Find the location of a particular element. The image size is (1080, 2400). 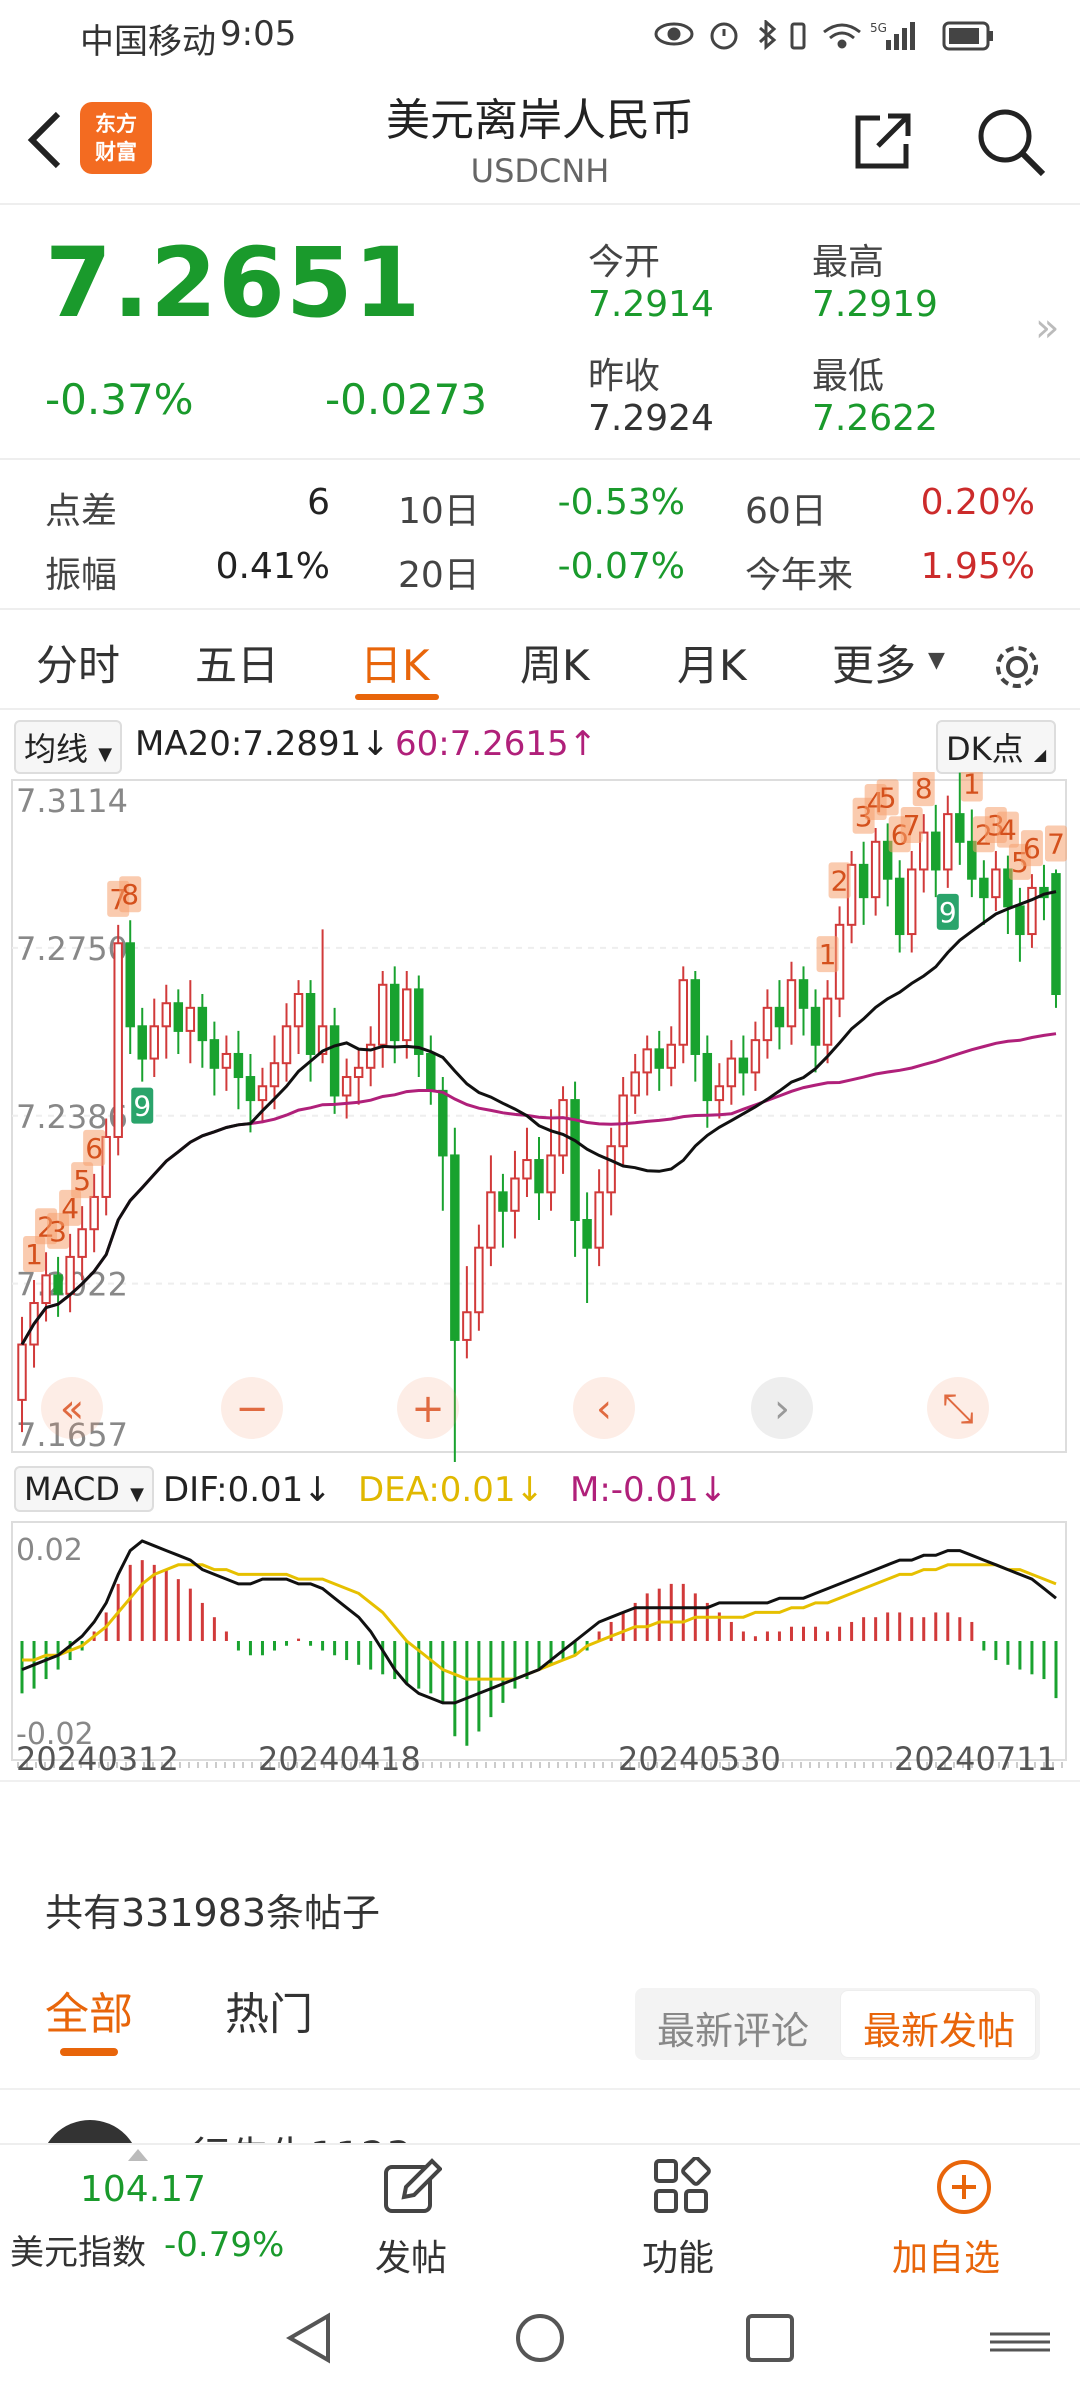

tab-intraday: 分时 is located at coordinates (78, 662).